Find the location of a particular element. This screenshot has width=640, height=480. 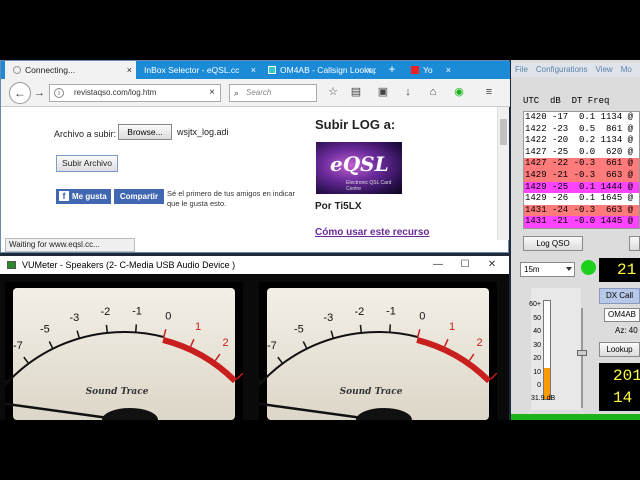

search-icon: ⌕ is located at coordinates (237, 93).